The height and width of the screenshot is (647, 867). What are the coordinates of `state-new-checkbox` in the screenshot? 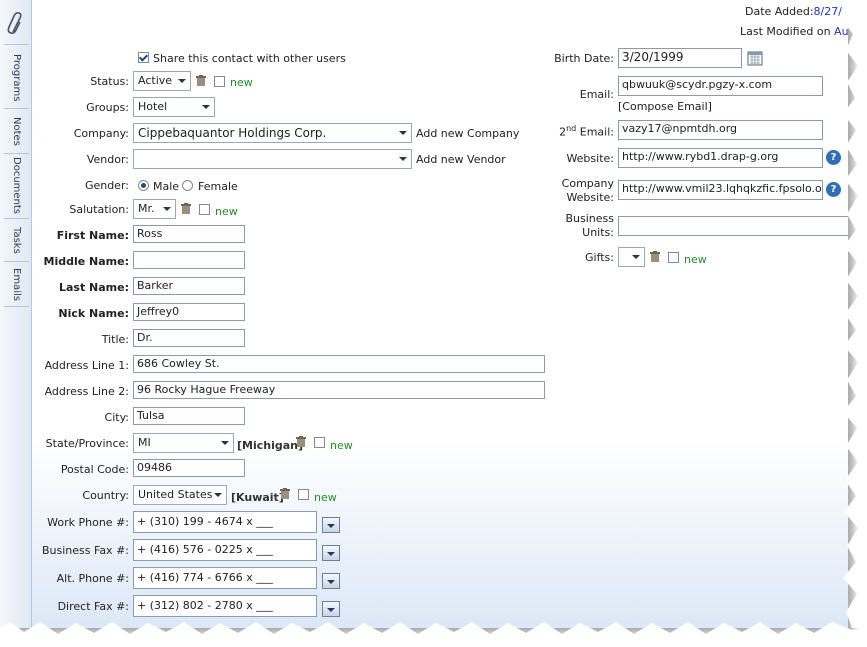 It's located at (319, 442).